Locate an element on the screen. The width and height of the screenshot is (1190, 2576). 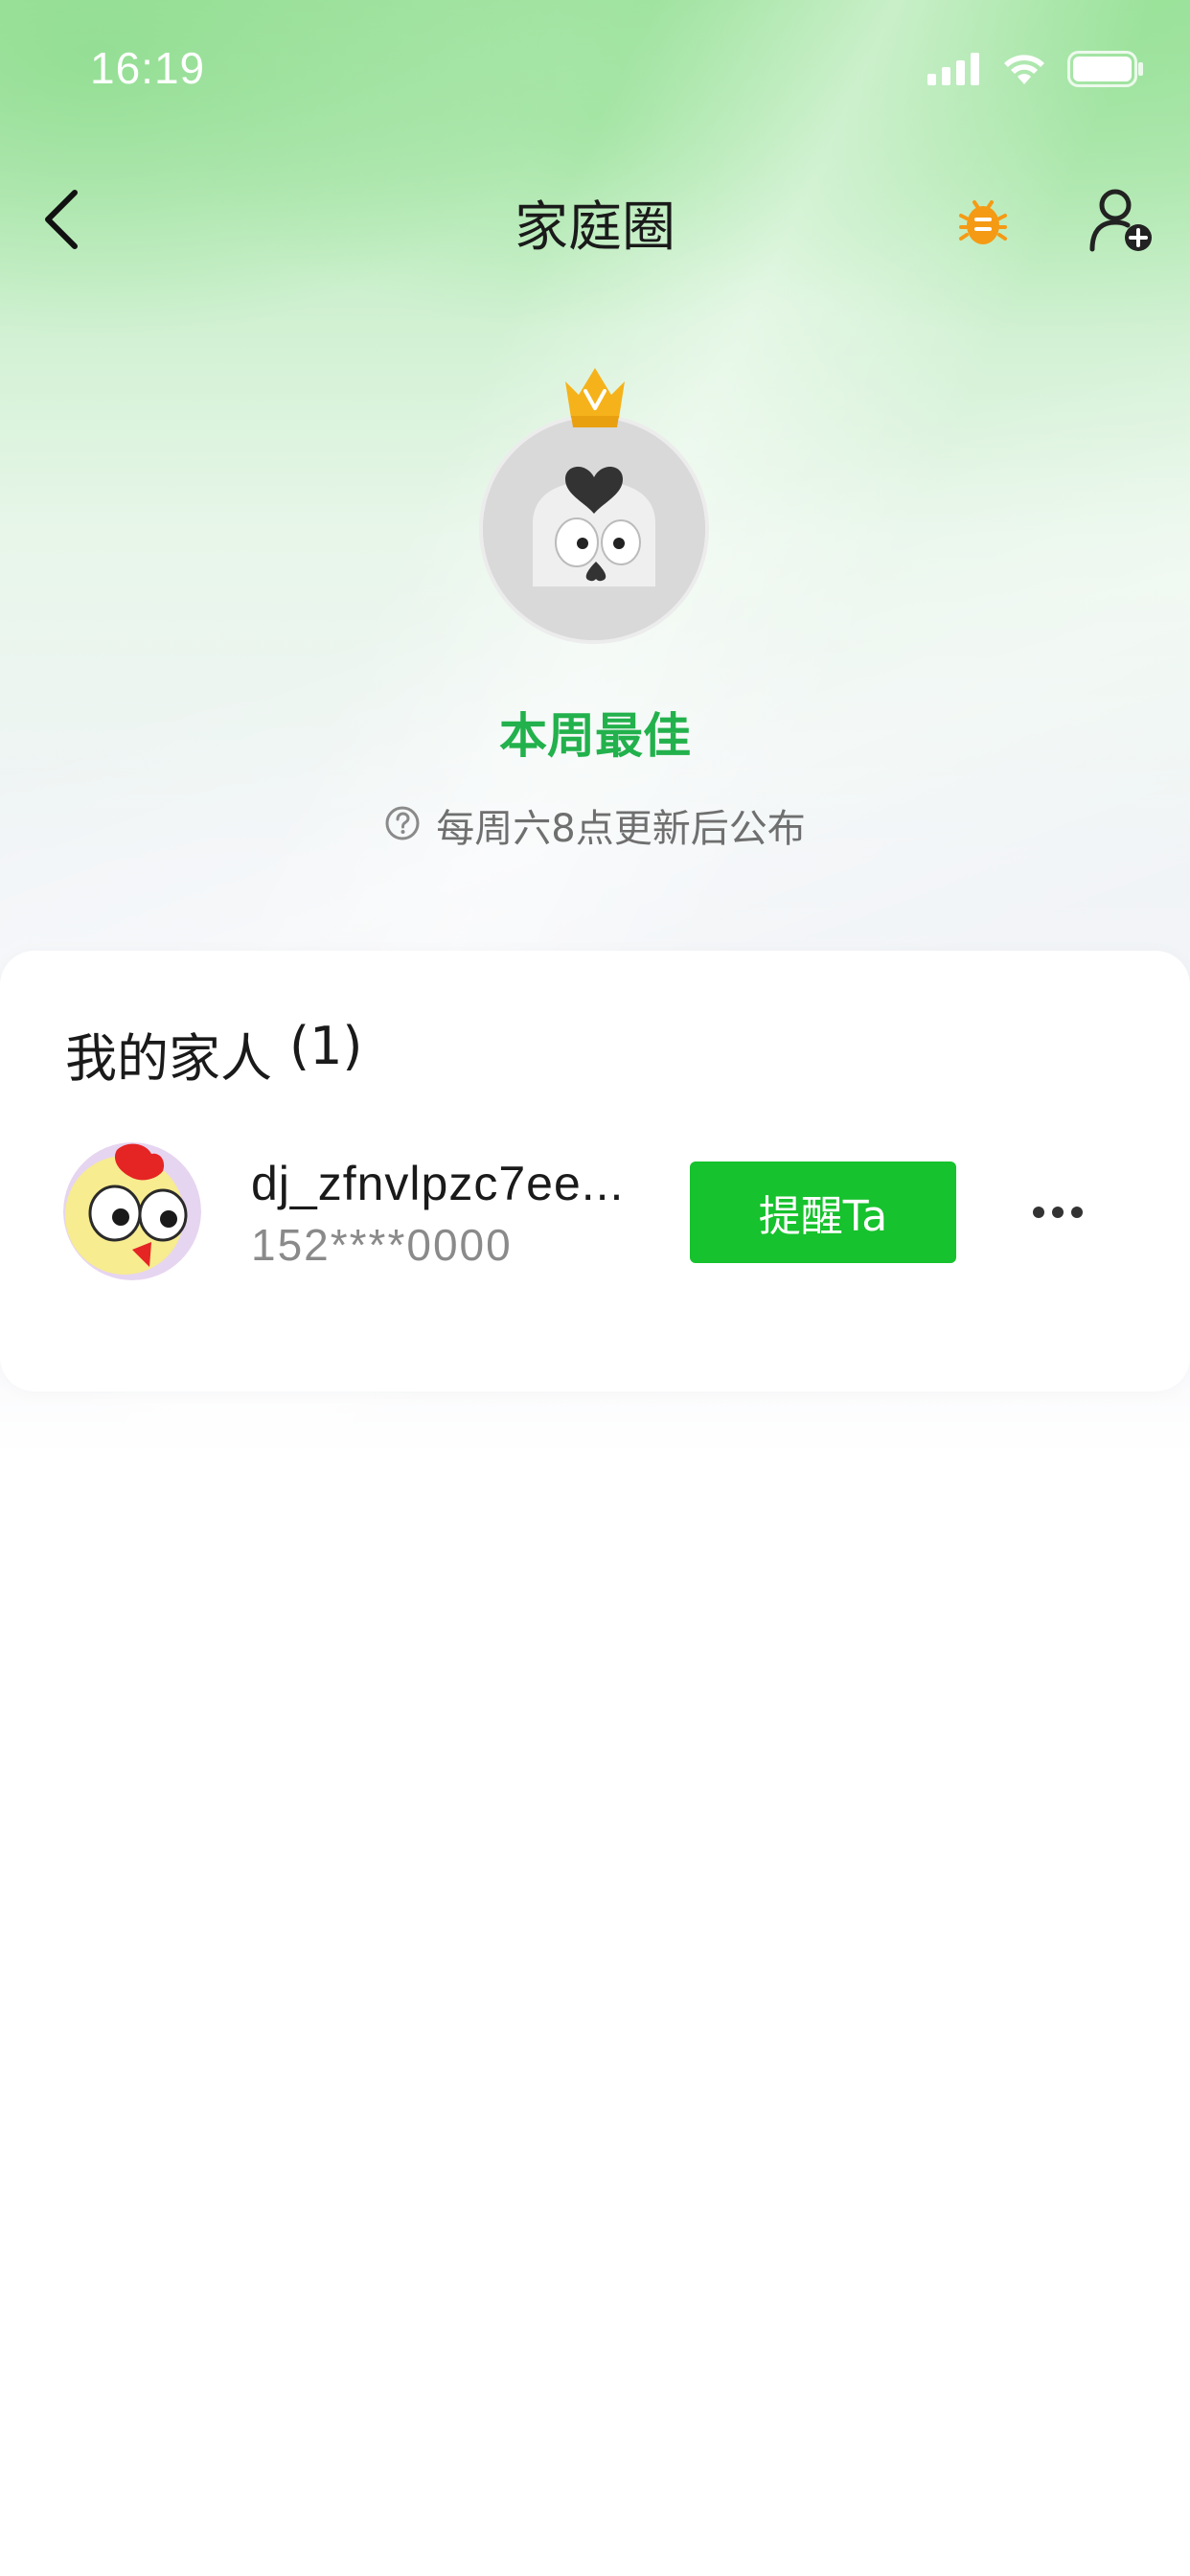
wifi-icon is located at coordinates (1024, 71).